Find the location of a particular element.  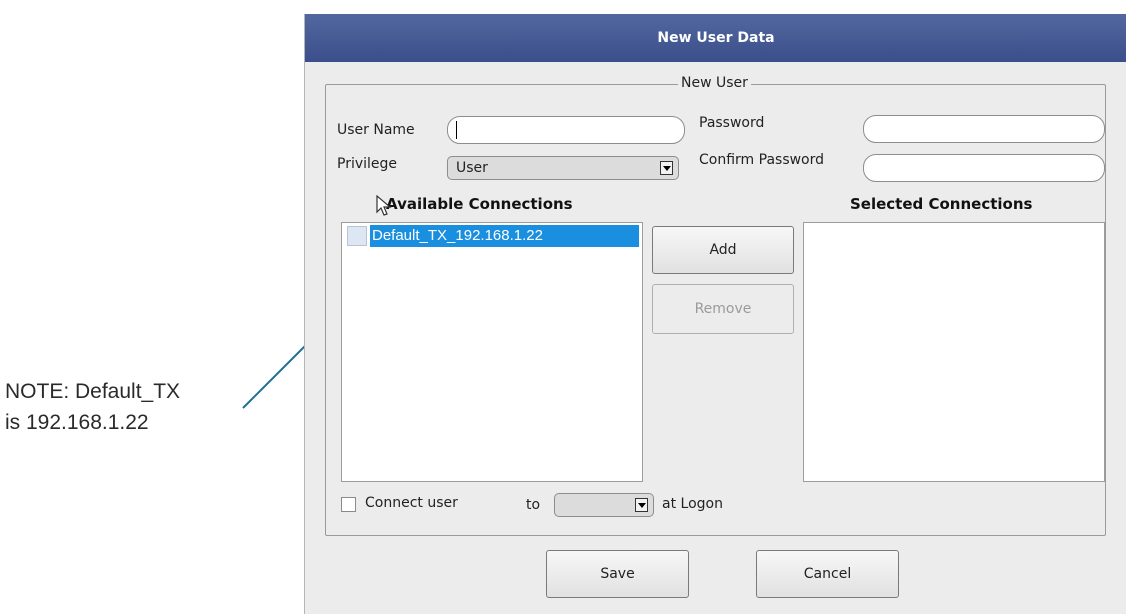

list-item: Default_TX_192.168.1.22 is located at coordinates (491, 237).